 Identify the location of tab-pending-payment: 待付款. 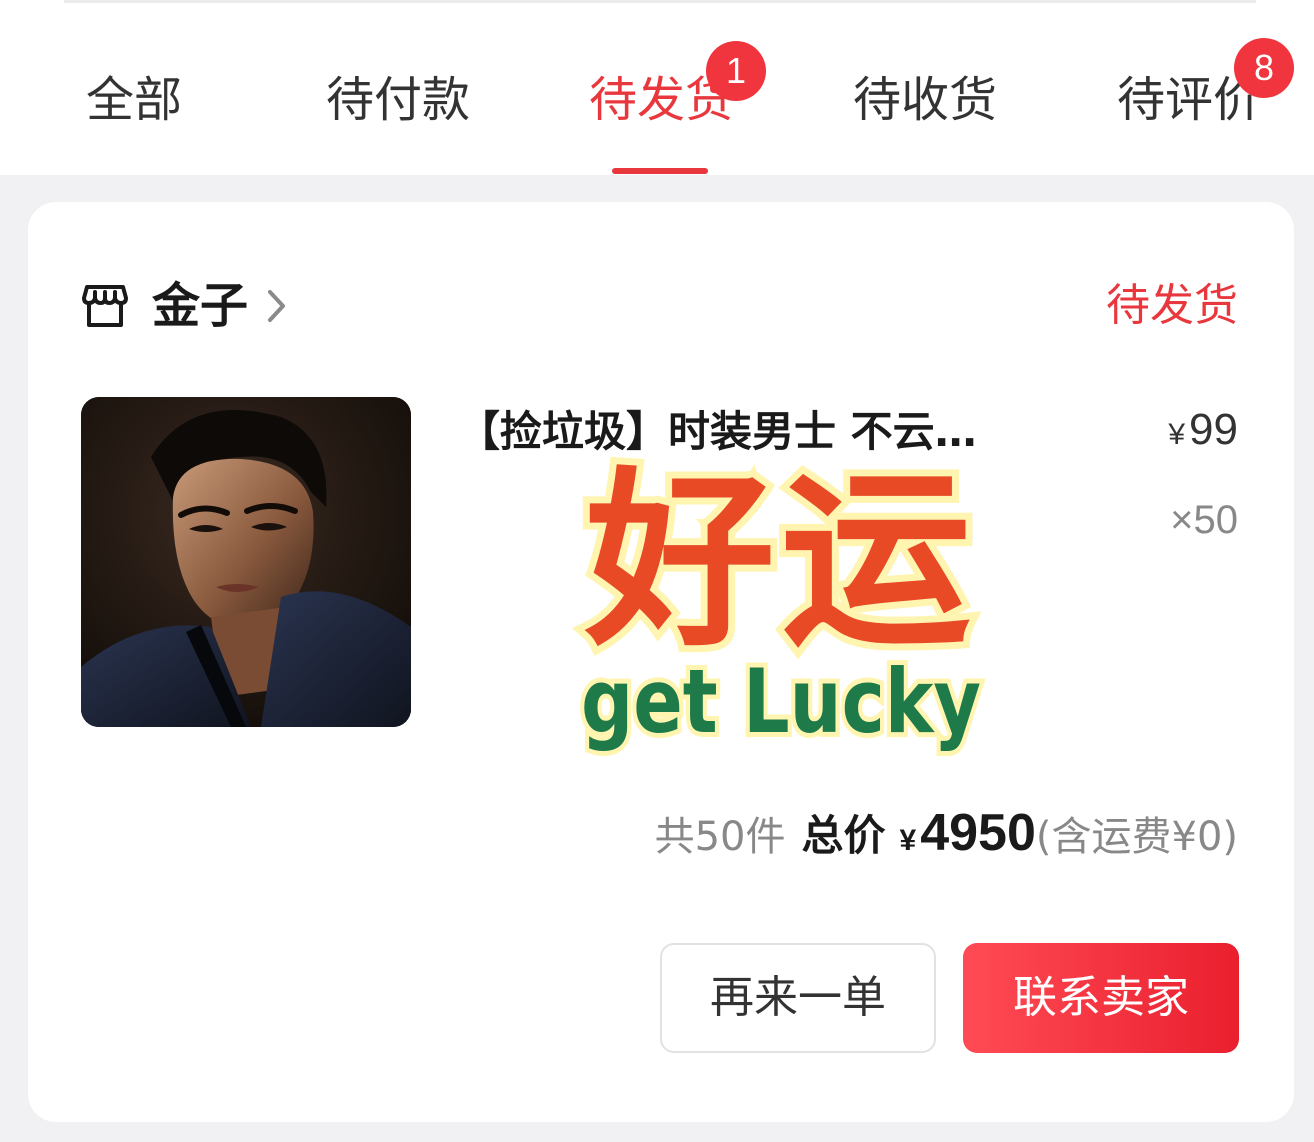
(398, 100).